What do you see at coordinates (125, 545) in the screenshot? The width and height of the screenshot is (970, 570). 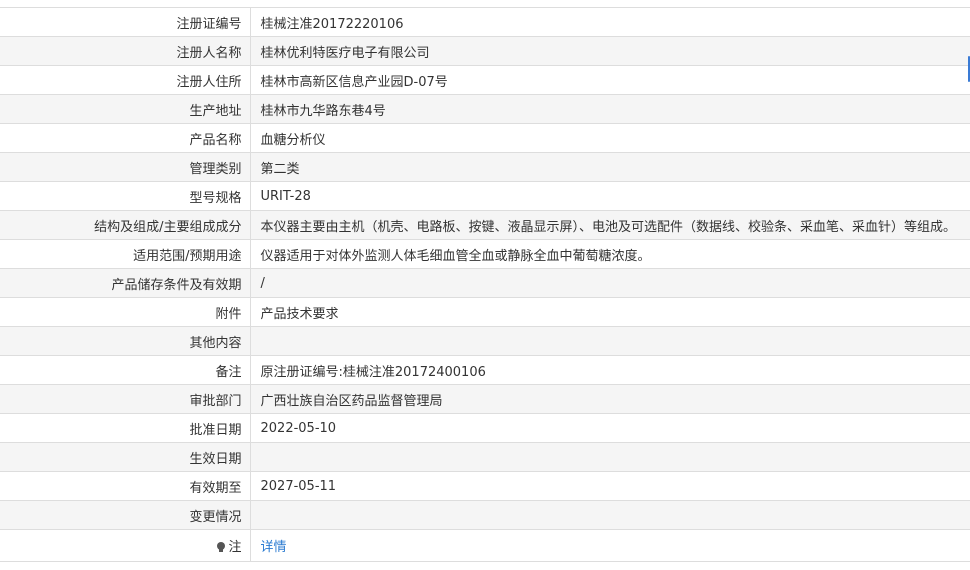 I see `note-label-cell: 注` at bounding box center [125, 545].